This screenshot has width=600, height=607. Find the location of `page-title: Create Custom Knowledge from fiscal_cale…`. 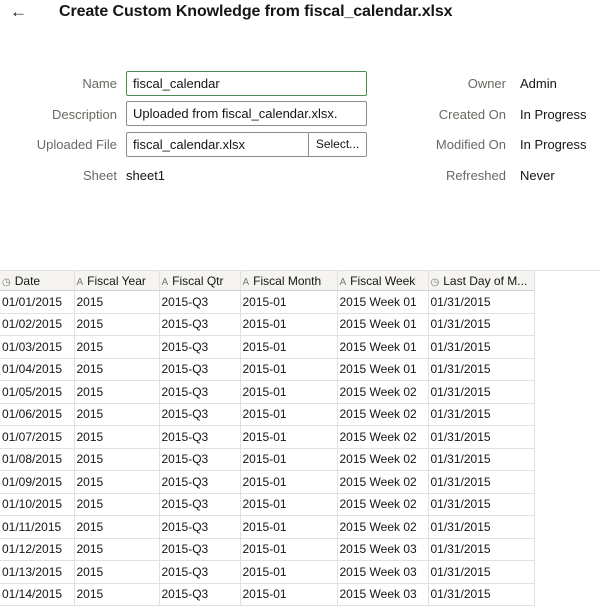

page-title: Create Custom Knowledge from fiscal_cale… is located at coordinates (256, 11).